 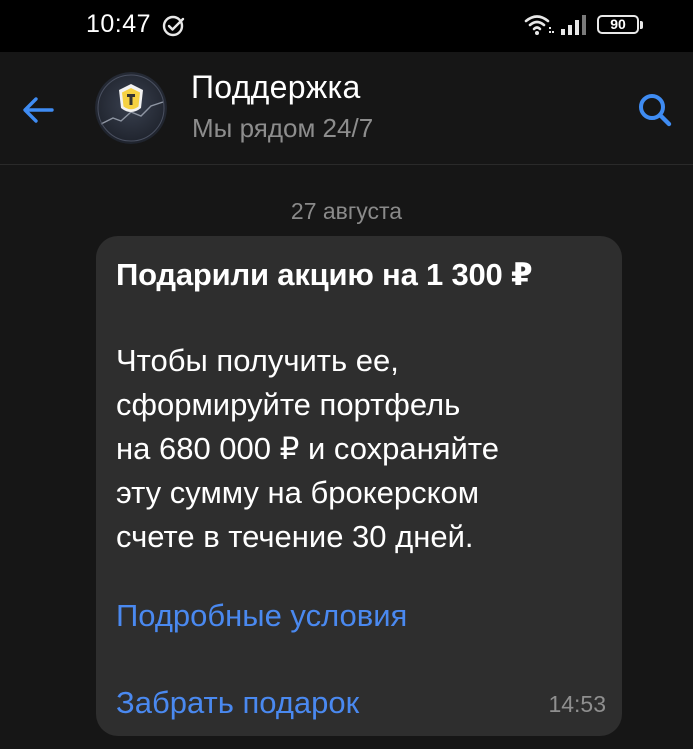 I want to click on status-time: 10:47, so click(x=119, y=24).